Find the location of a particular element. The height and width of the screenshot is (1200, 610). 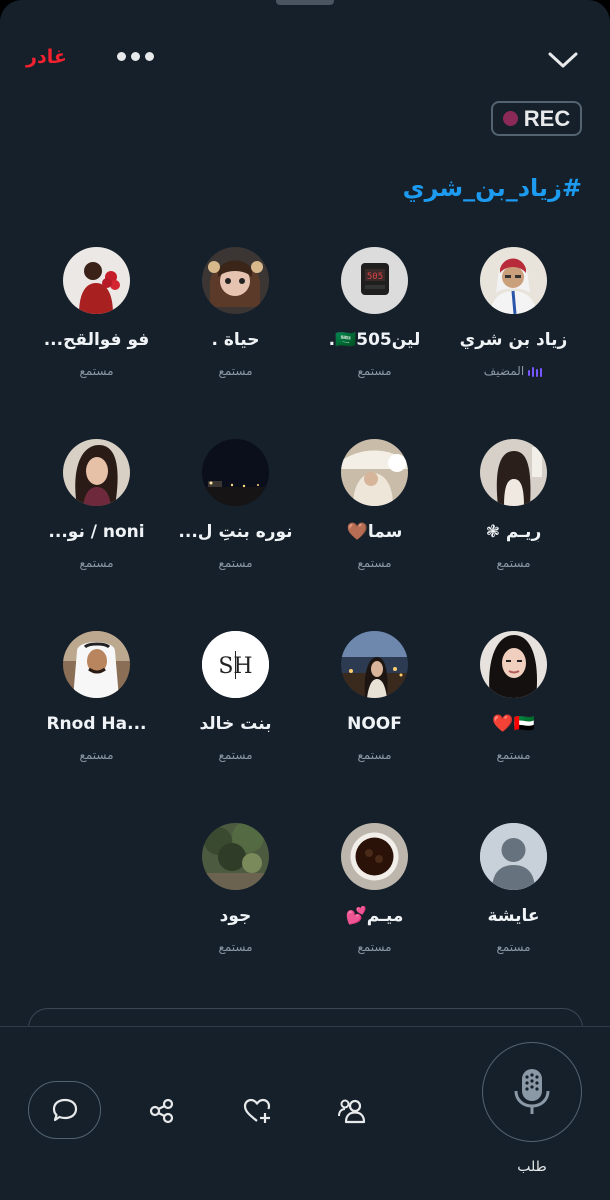

request-label: طلب is located at coordinates (532, 1167).